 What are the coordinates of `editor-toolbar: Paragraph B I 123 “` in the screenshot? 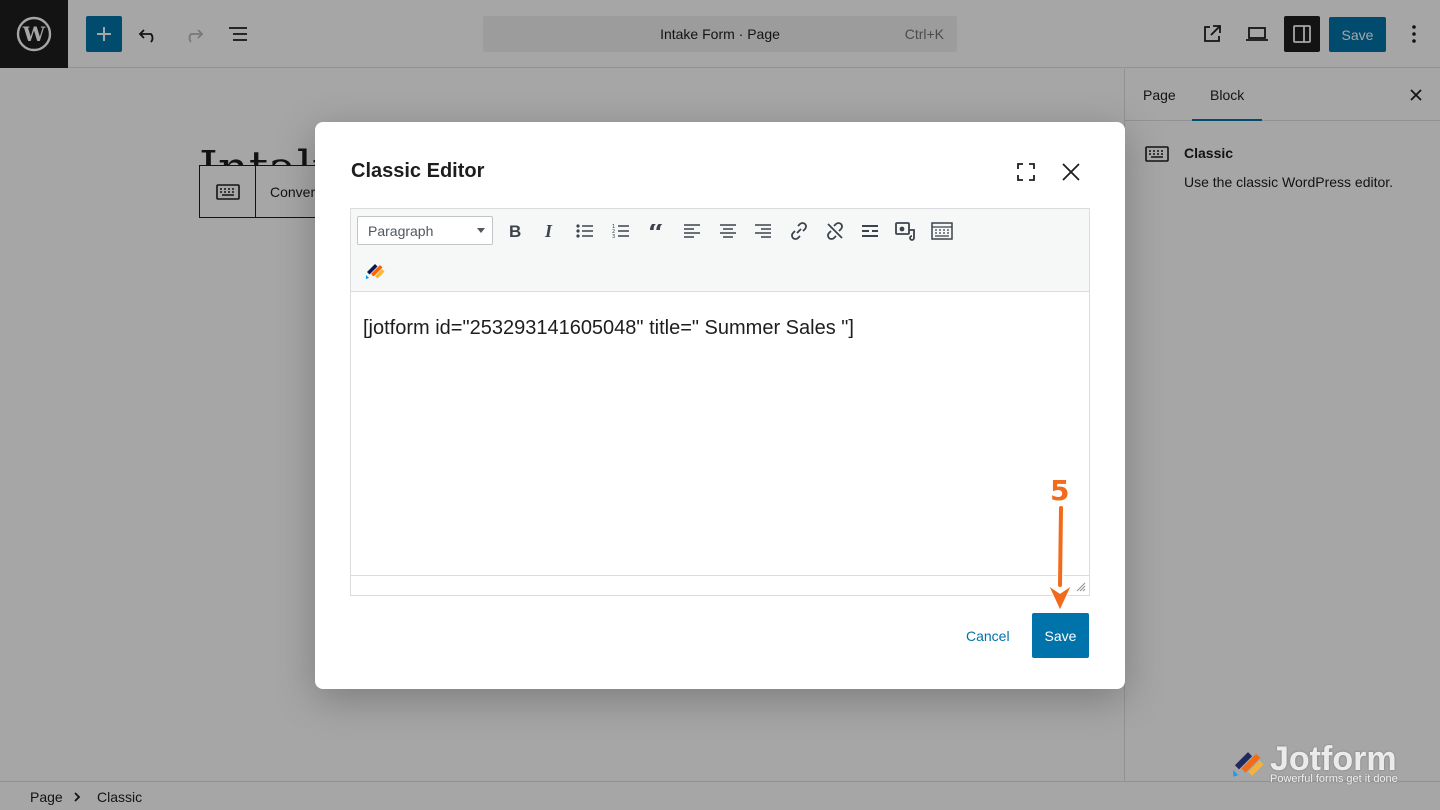 It's located at (720, 250).